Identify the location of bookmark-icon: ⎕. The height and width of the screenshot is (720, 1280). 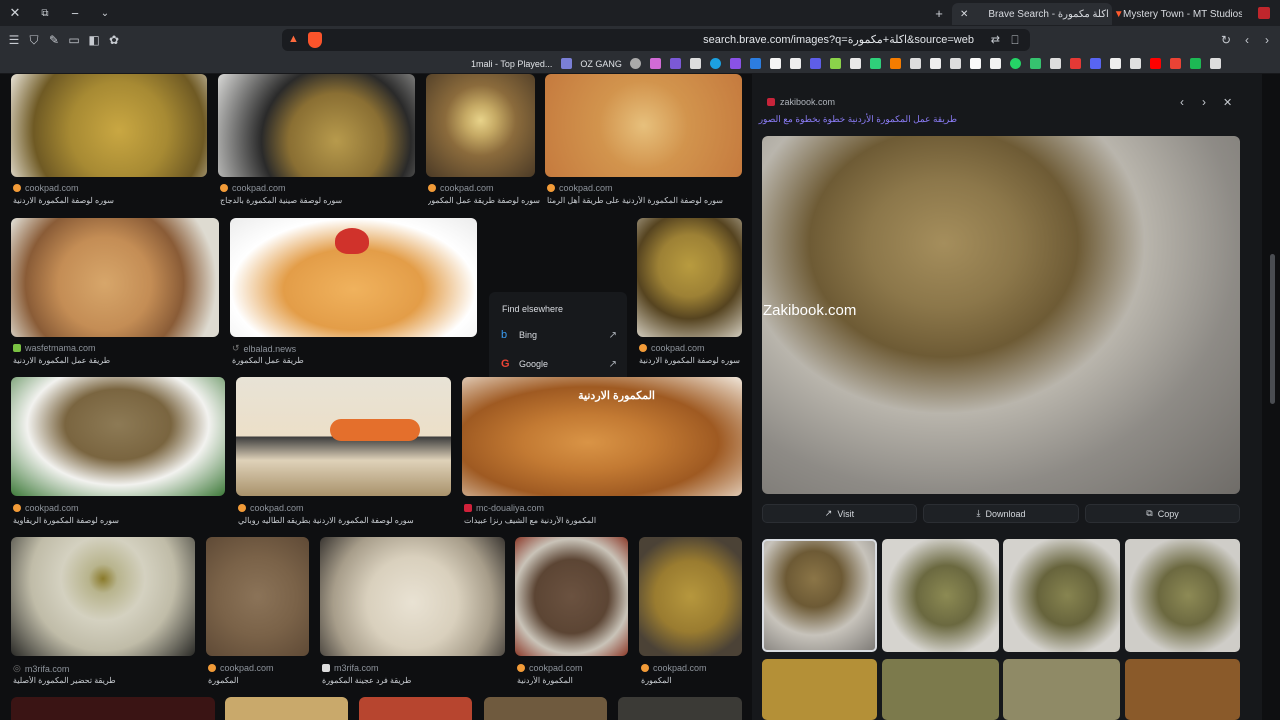
(1015, 40).